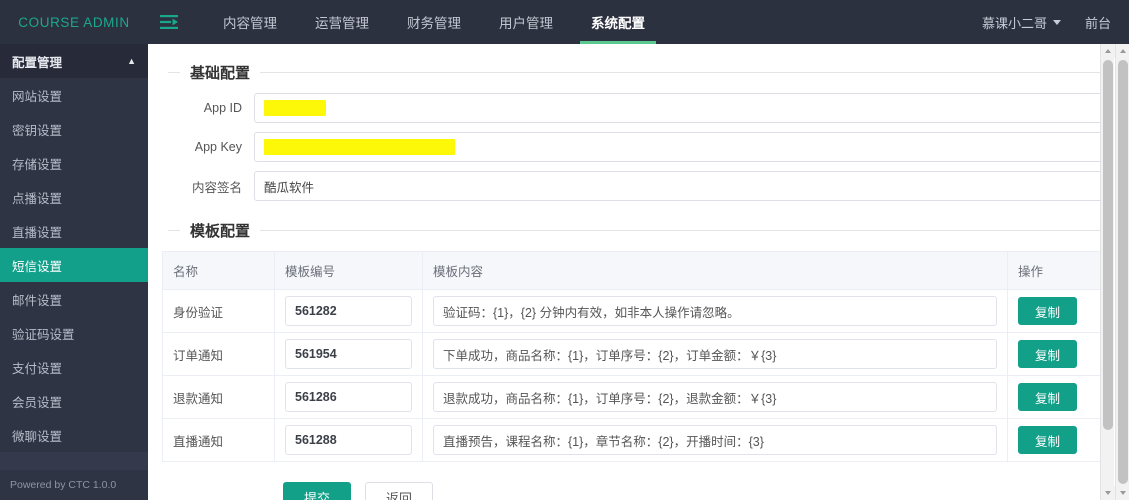 The height and width of the screenshot is (500, 1129). What do you see at coordinates (348, 397) in the screenshot?
I see `template-code-input: 561286` at bounding box center [348, 397].